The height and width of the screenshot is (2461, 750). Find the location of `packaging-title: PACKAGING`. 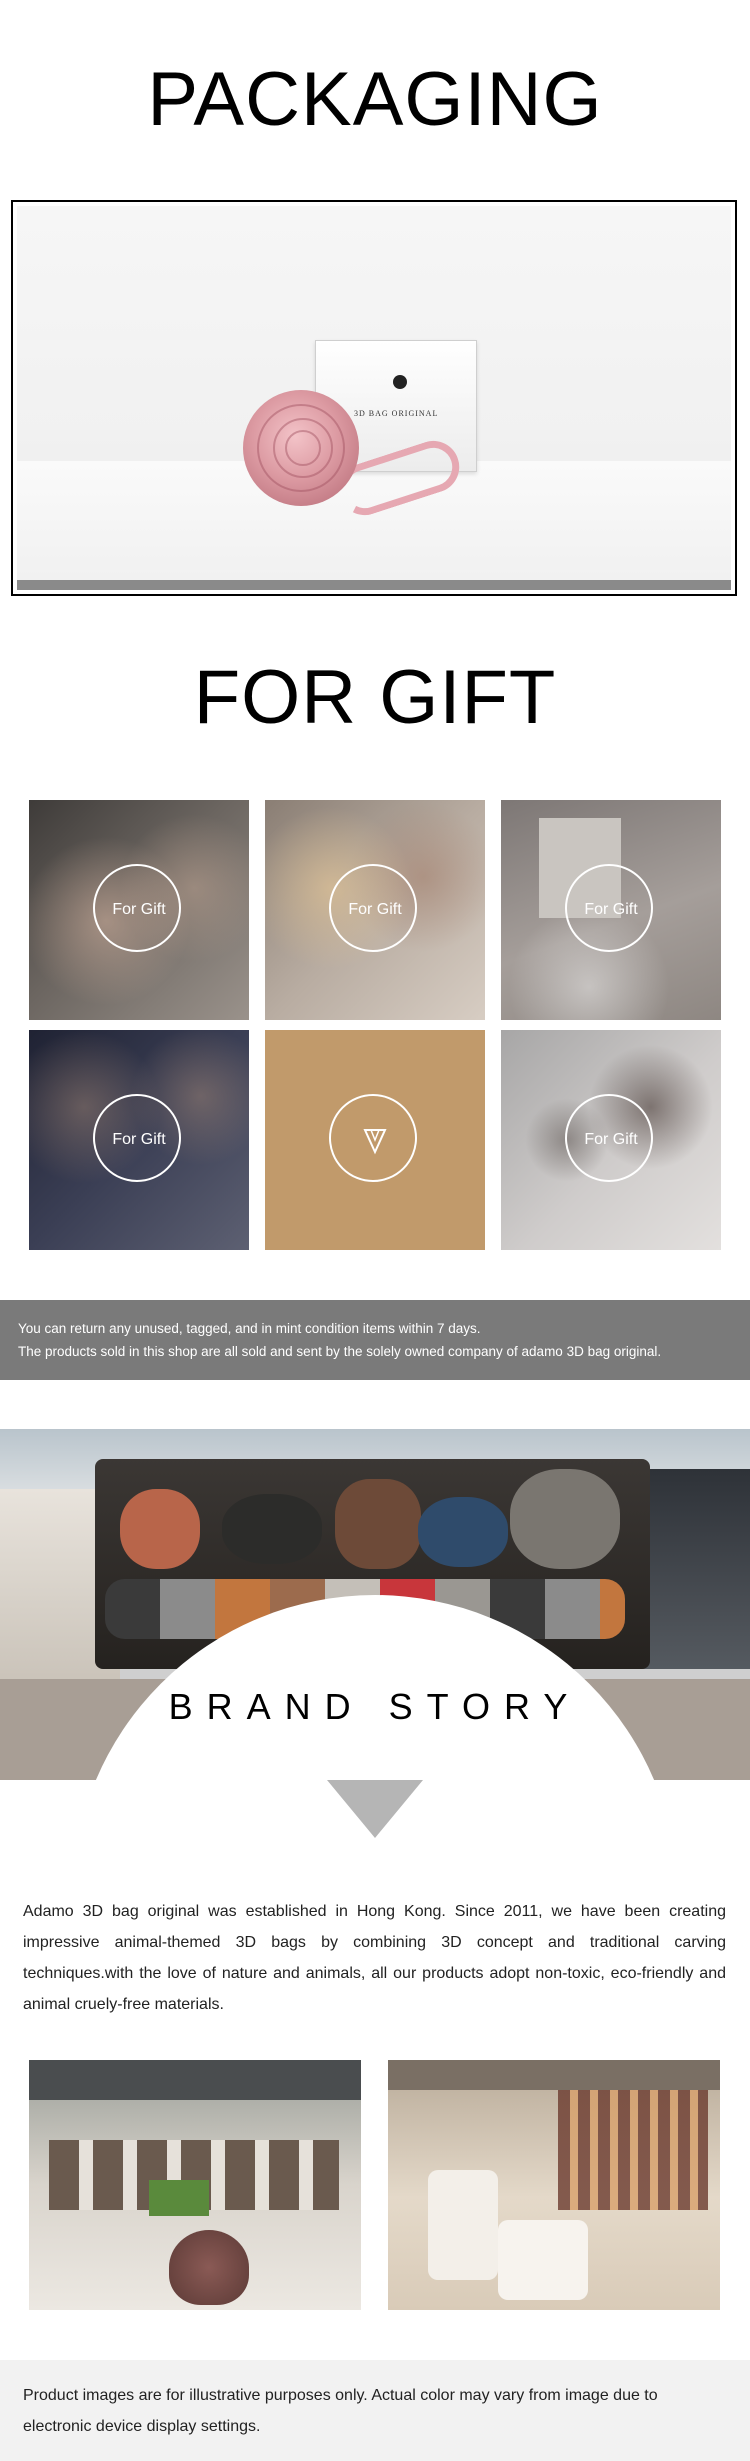

packaging-title: PACKAGING is located at coordinates (375, 99).